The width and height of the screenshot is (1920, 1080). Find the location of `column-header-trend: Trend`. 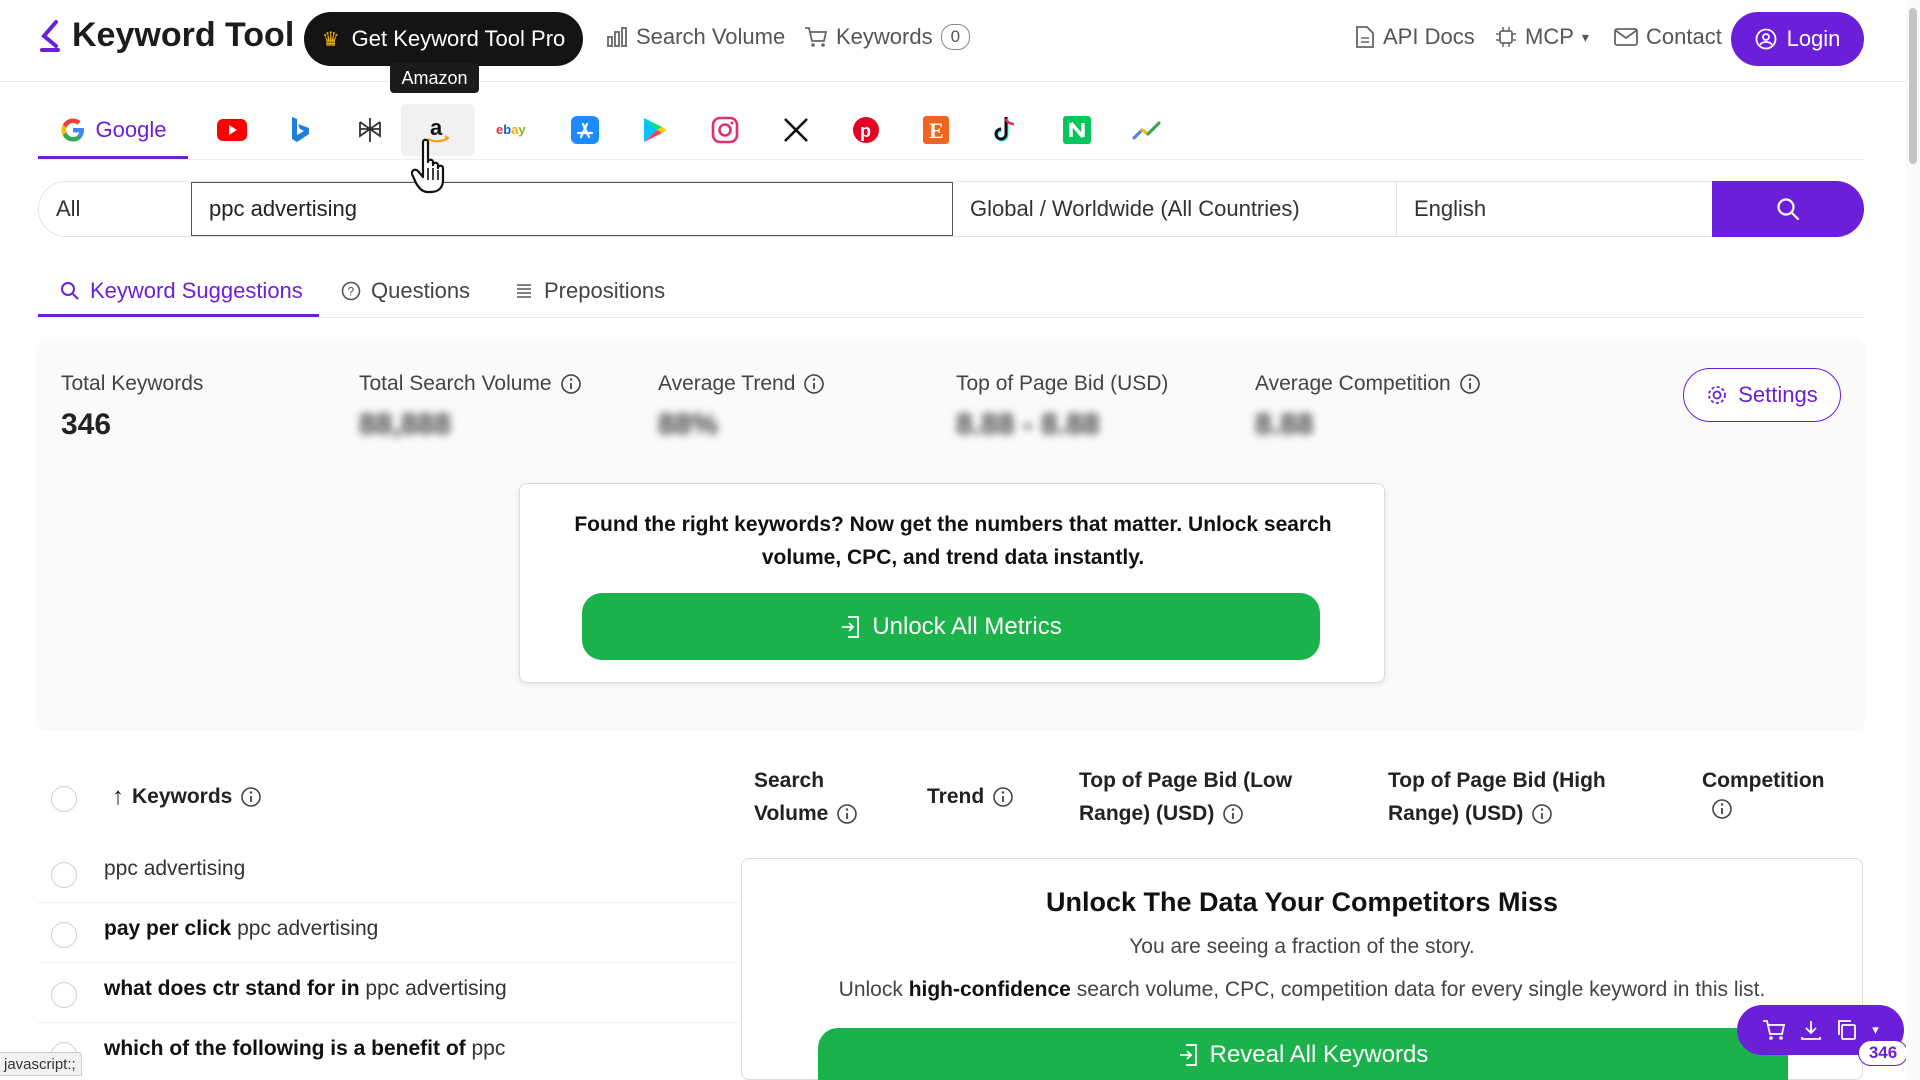

column-header-trend: Trend is located at coordinates (970, 796).